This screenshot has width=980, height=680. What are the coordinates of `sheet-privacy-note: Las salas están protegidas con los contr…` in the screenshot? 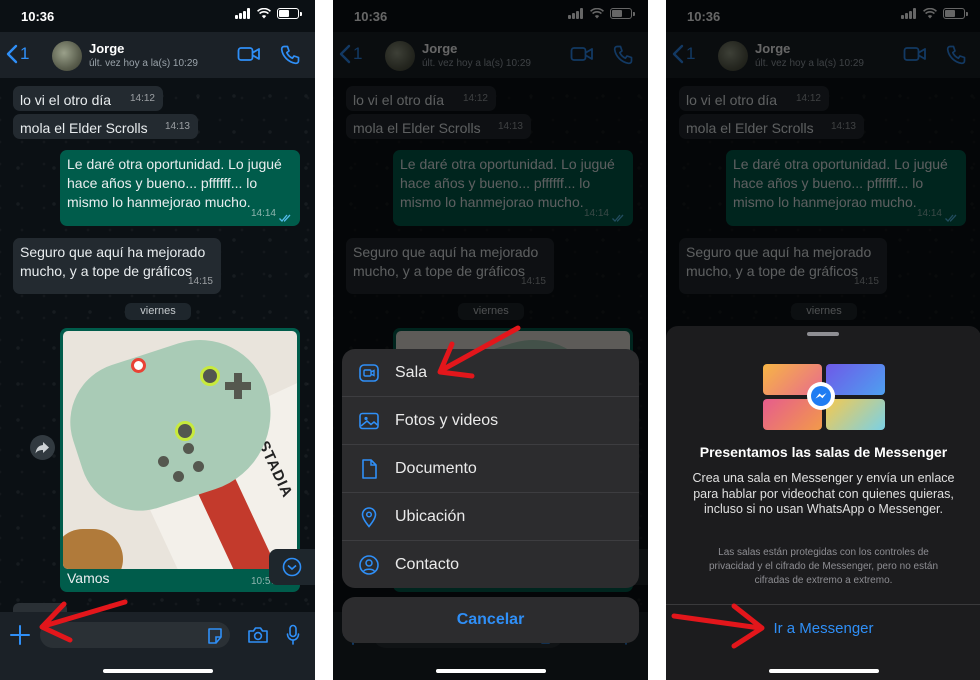 It's located at (823, 566).